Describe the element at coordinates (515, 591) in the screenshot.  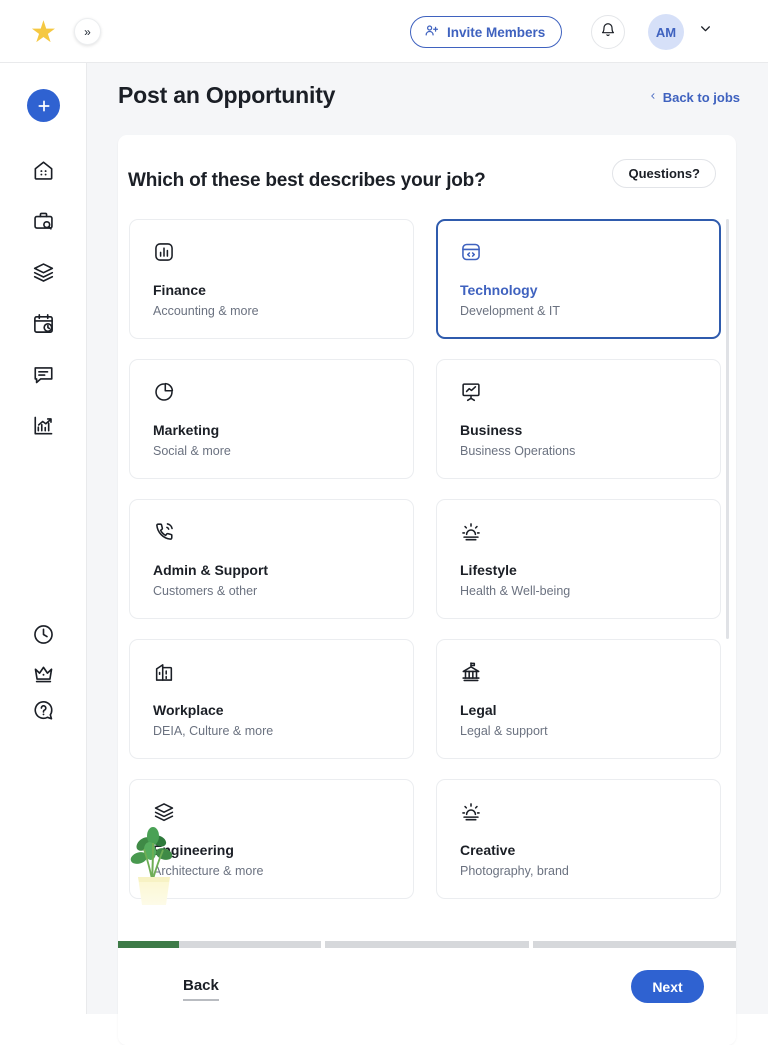
I see `category-subtitle: Health & Well-being` at that location.